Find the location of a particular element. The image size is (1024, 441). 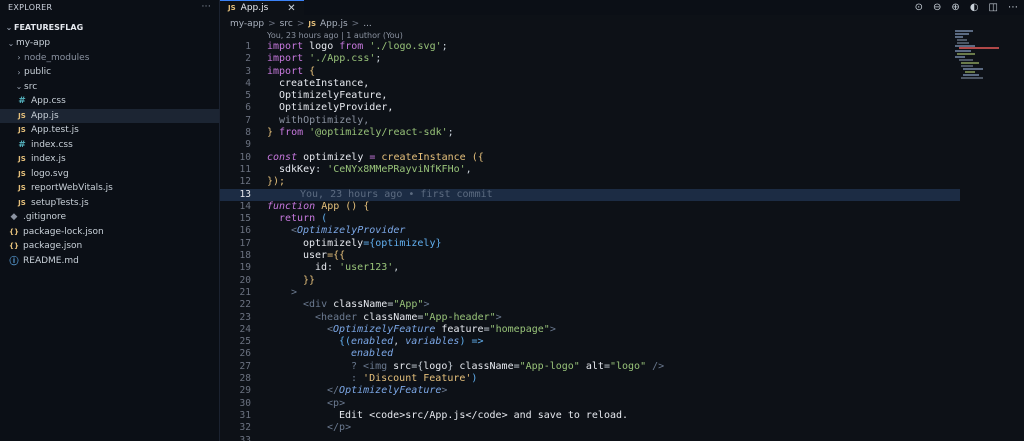

file-app-test-js: JS App.test.js is located at coordinates (109, 130).